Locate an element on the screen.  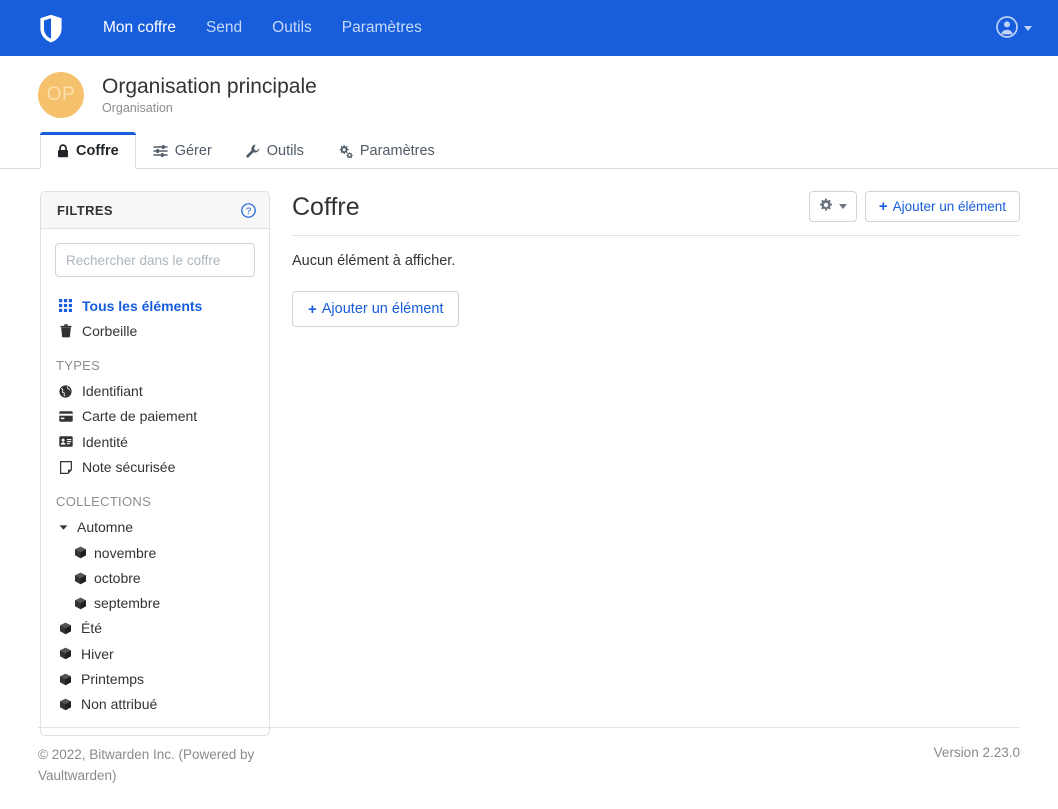
collection-item-label: Non attribué is located at coordinates (119, 704).